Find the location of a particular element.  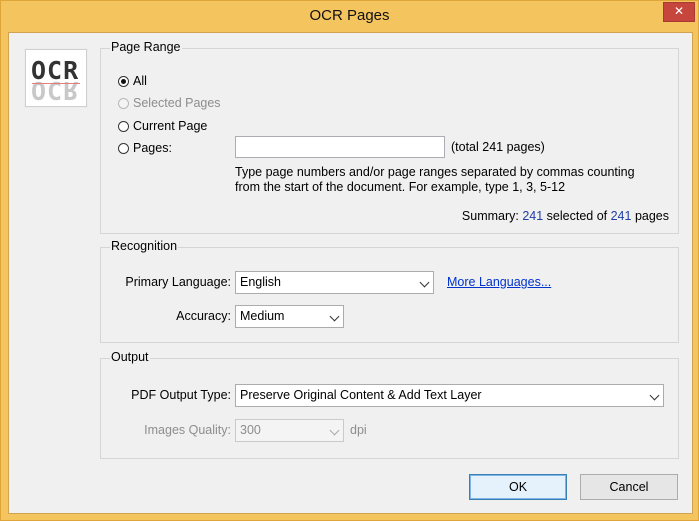

pages-input is located at coordinates (340, 147).